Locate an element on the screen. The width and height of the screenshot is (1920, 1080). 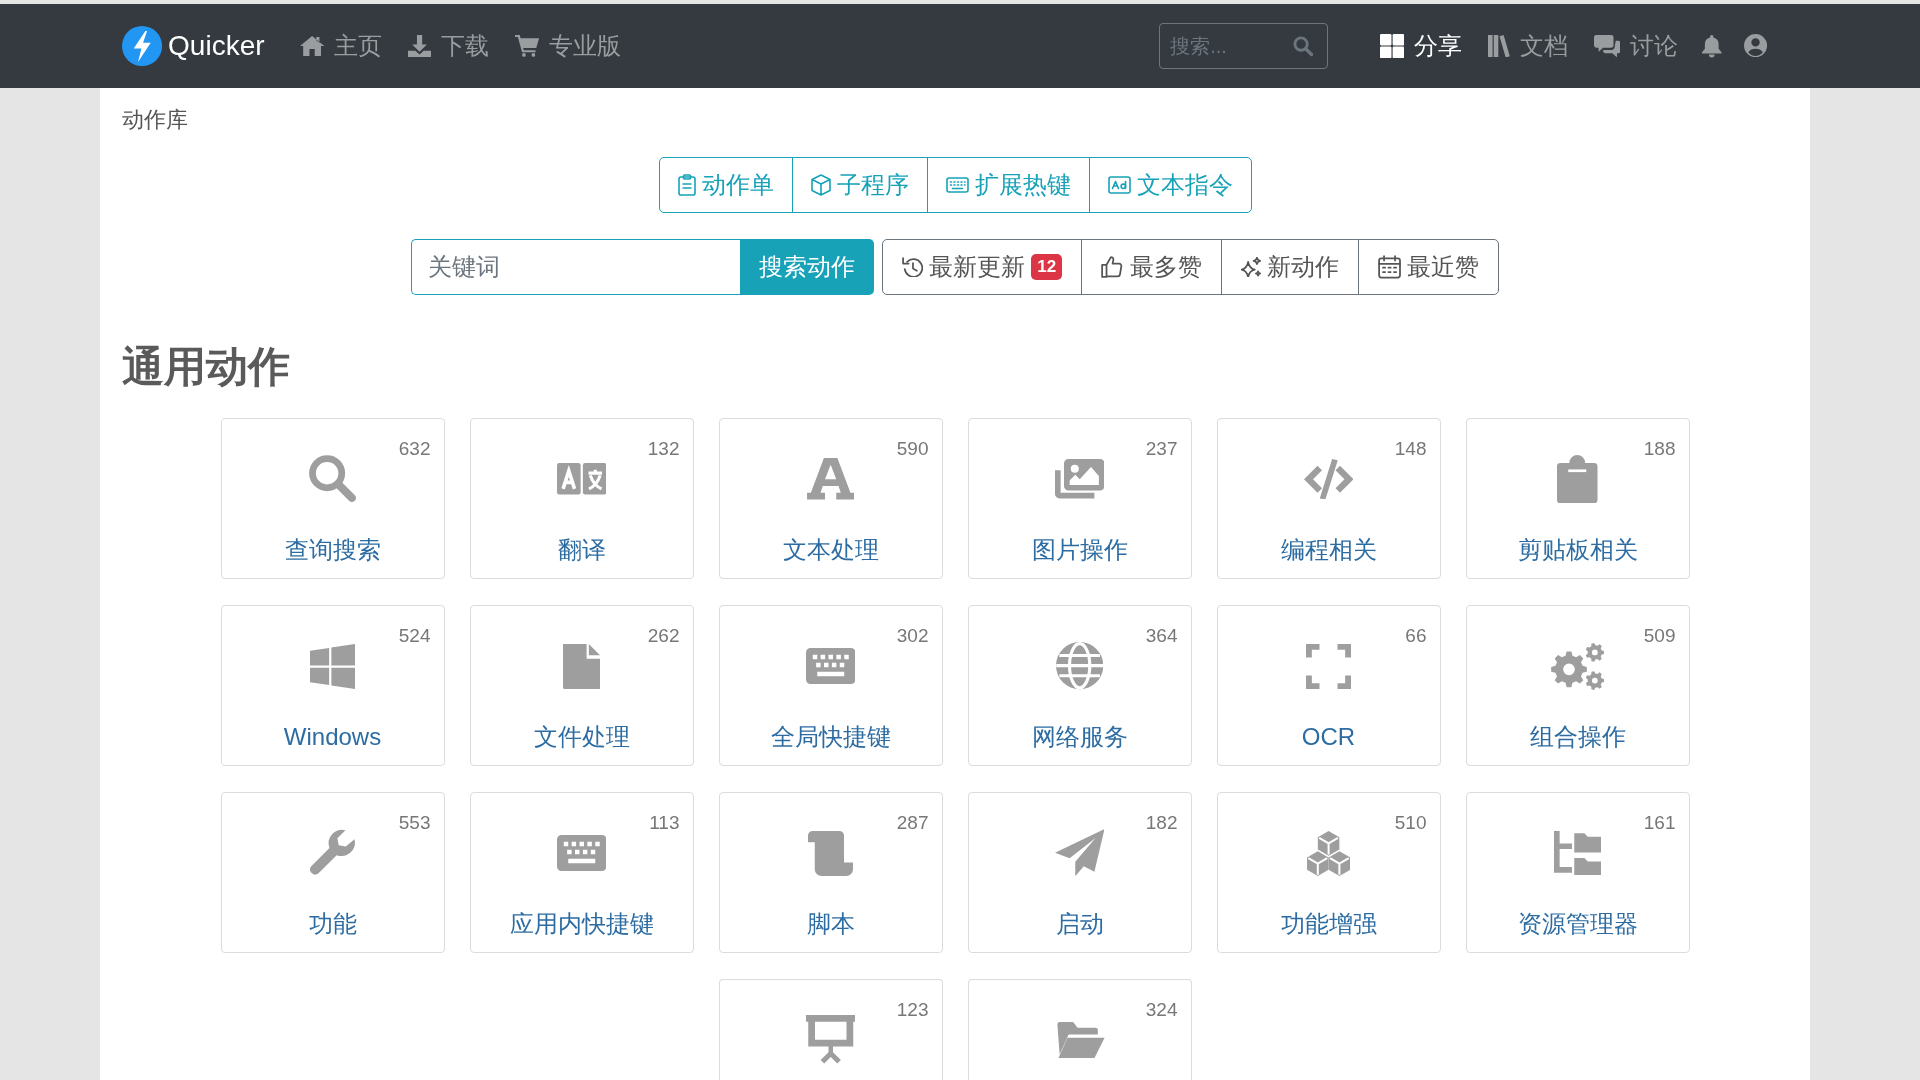
category-card: 188 剪贴板相关 is located at coordinates (1577, 498).